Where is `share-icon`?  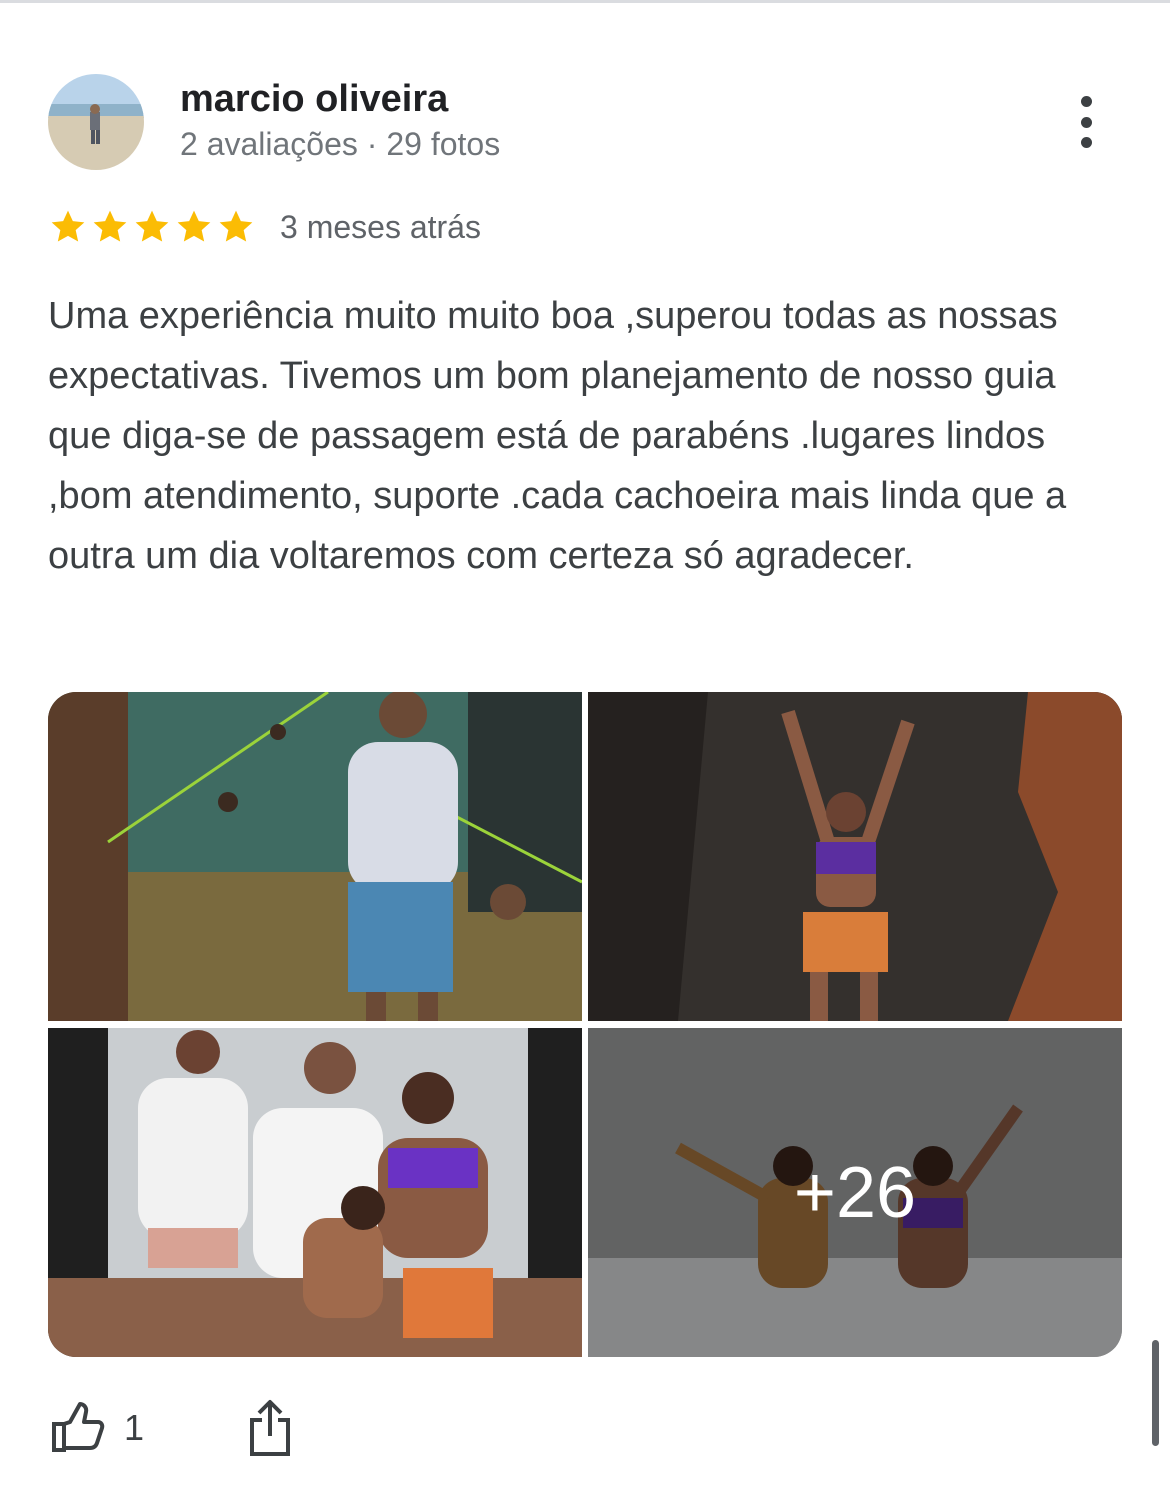
share-icon is located at coordinates (270, 1428).